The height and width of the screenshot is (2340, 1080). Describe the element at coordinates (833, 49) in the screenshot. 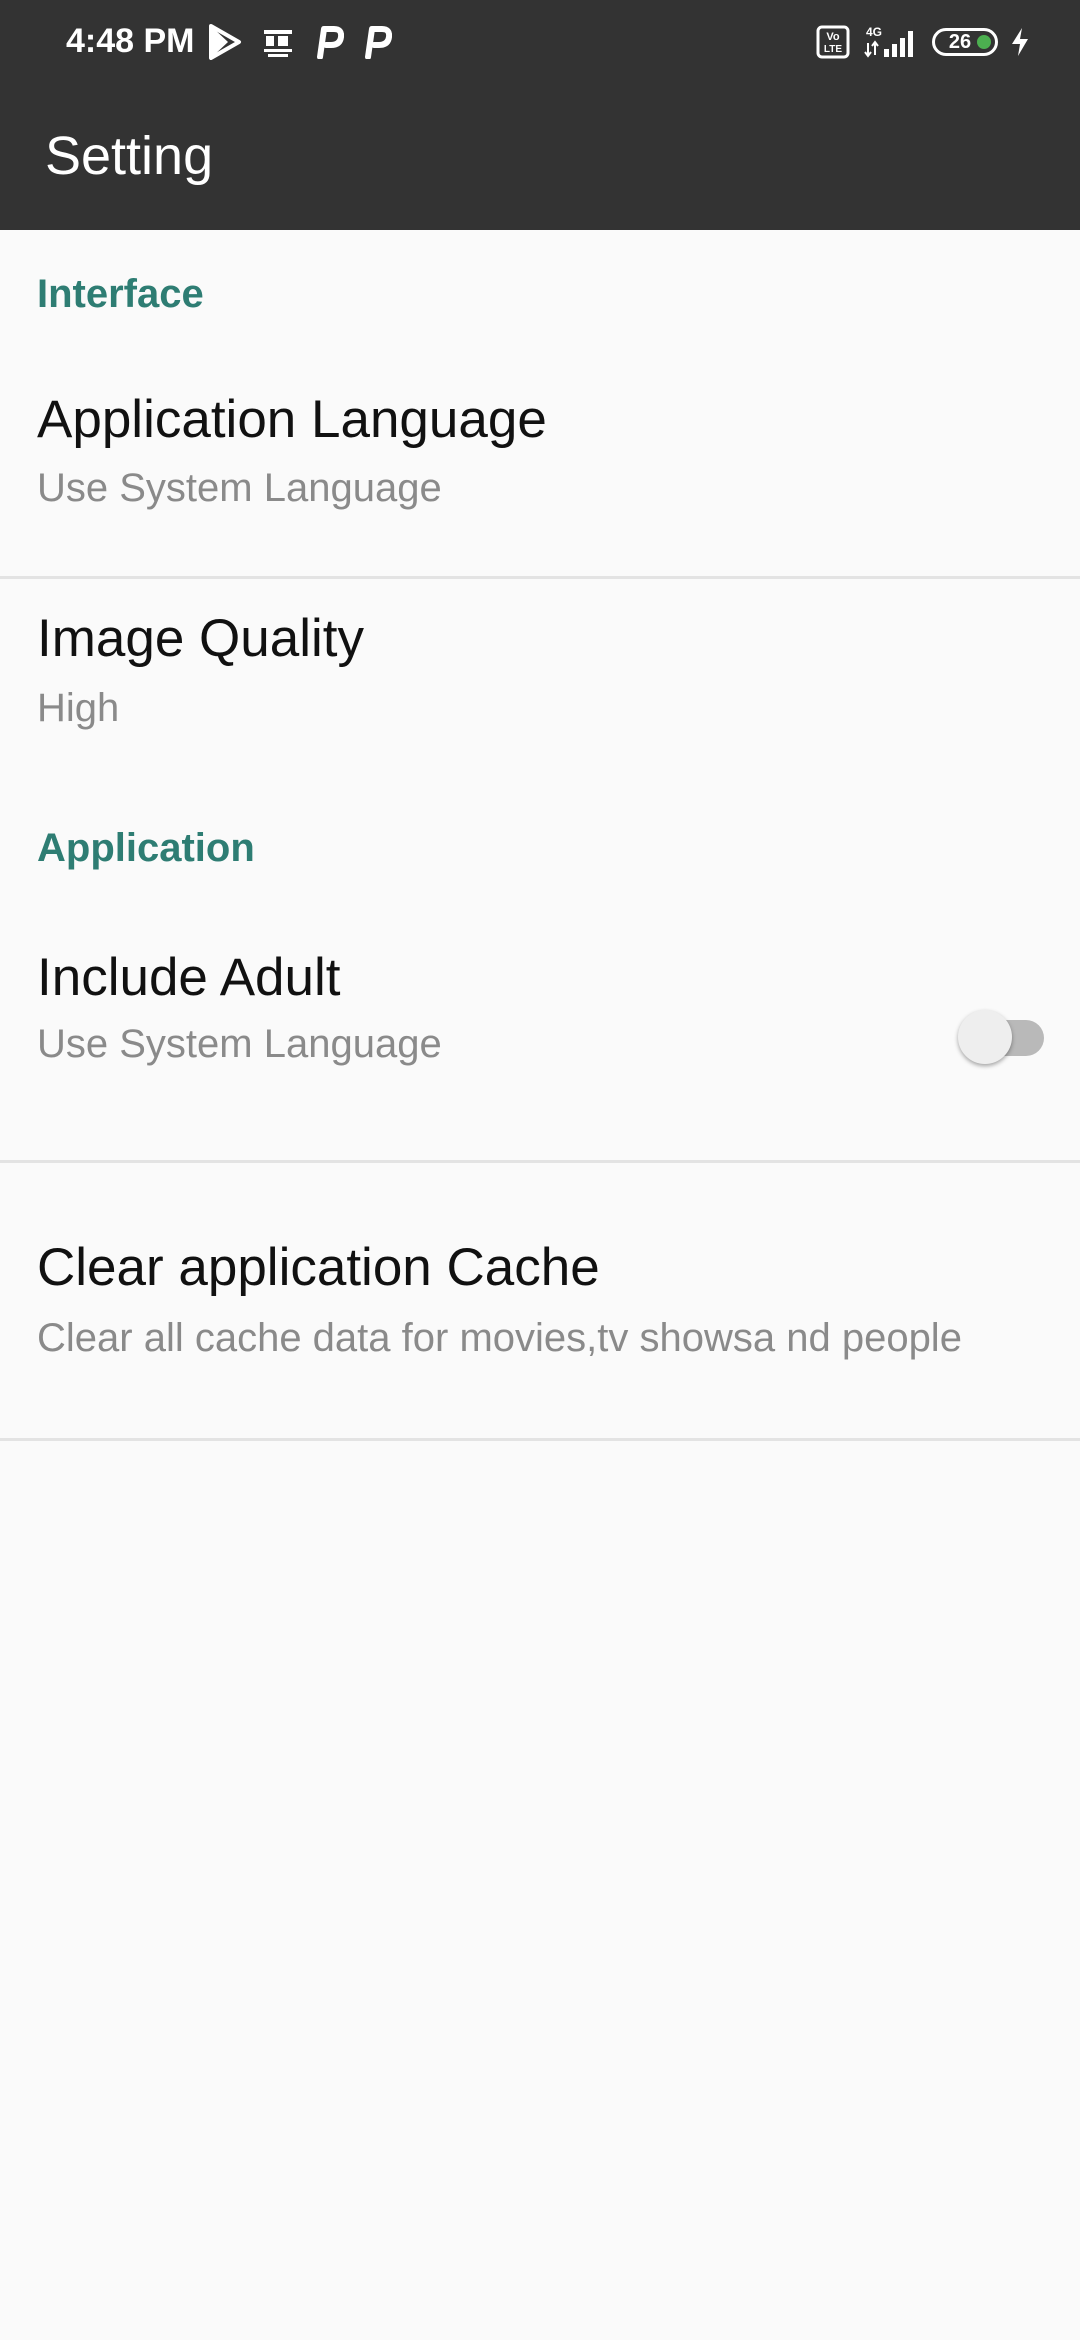

I see `svg-text: LTE` at that location.